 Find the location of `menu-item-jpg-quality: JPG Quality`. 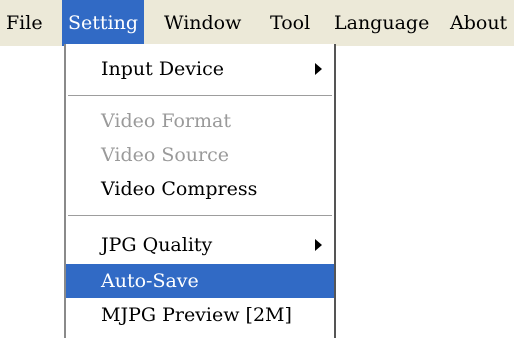

menu-item-jpg-quality: JPG Quality is located at coordinates (200, 245).